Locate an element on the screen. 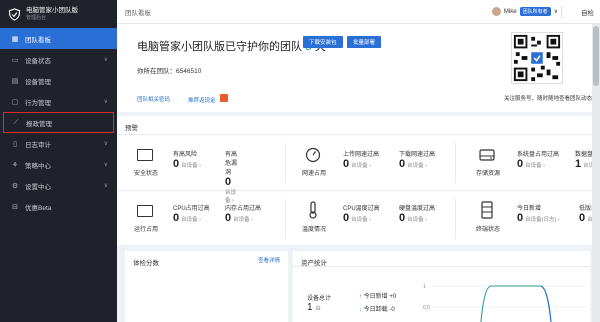  today-new-stat: ↑ 今日新增 +0 is located at coordinates (377, 295).